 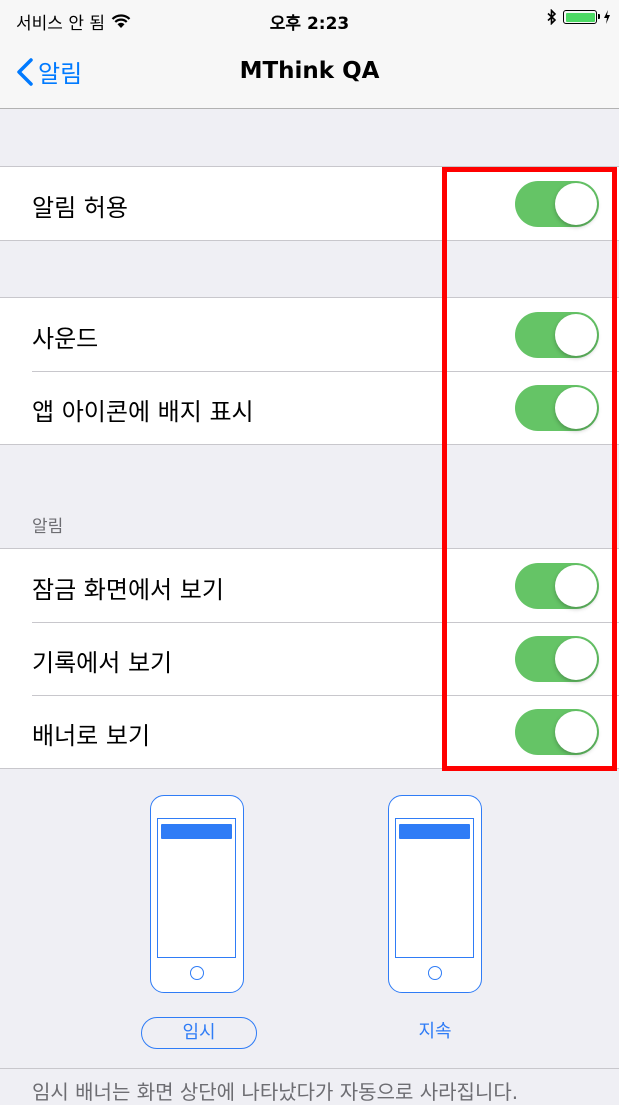 I want to click on group-sound-badge: 사운드 앱 아이콘에 배지 표시, so click(x=309, y=371).